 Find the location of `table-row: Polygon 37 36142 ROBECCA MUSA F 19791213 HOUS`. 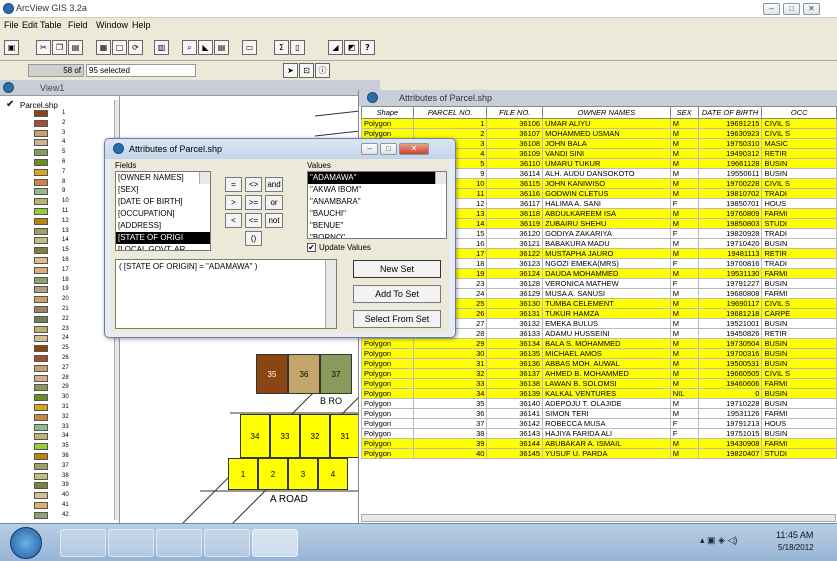

table-row: Polygon 37 36142 ROBECCA MUSA F 19791213 HOUS is located at coordinates (599, 423).